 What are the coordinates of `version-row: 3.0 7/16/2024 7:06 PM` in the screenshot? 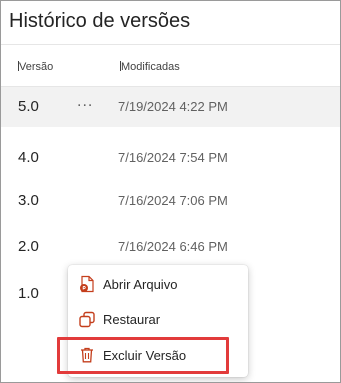 It's located at (170, 201).